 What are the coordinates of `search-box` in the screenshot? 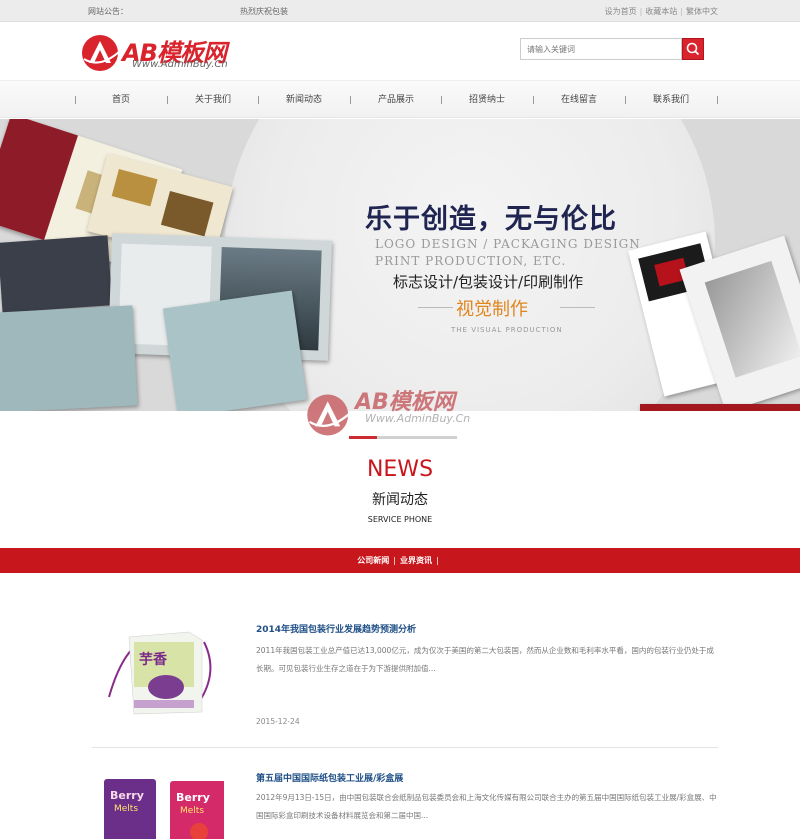 It's located at (612, 49).